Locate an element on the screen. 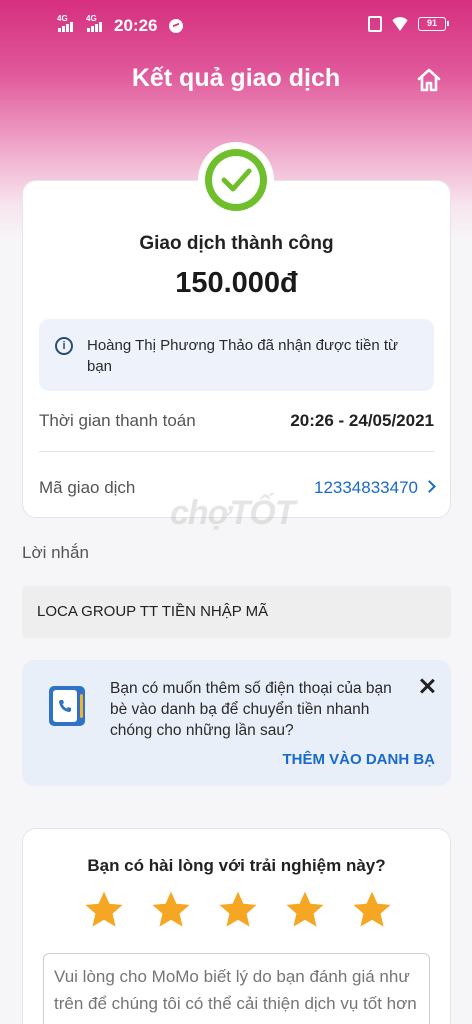 This screenshot has width=472, height=1024. feedback-input is located at coordinates (236, 988).